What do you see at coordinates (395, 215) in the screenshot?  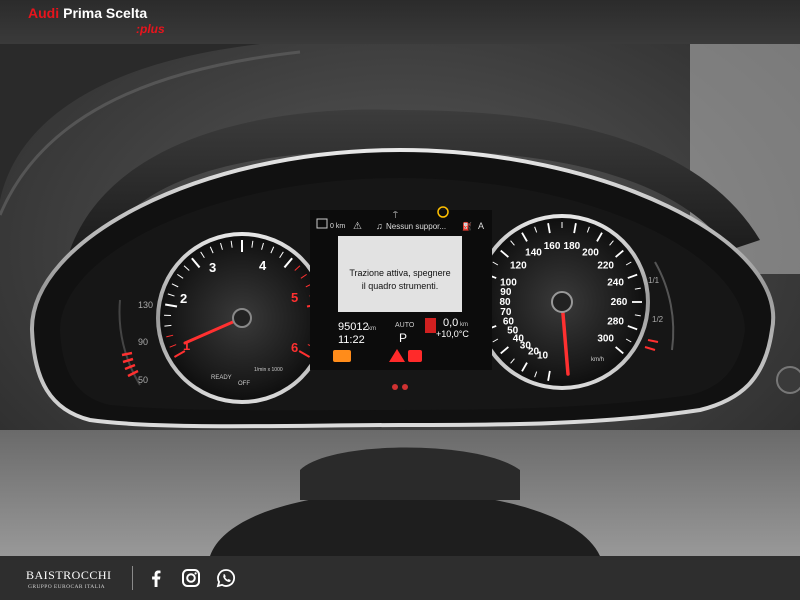 I see `seatbelt-icon: ⍑` at bounding box center [395, 215].